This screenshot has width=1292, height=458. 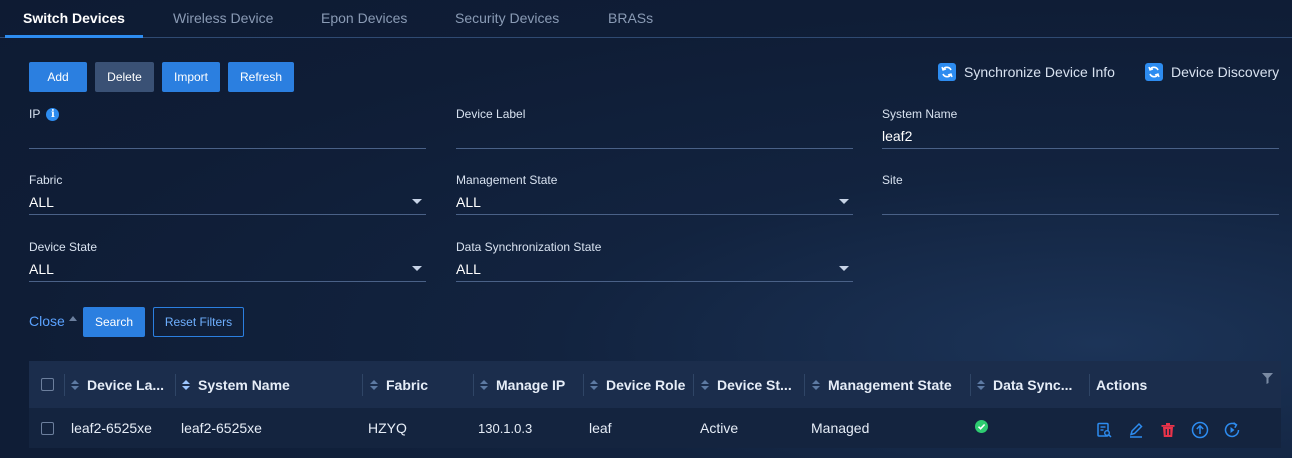 What do you see at coordinates (244, 384) in the screenshot?
I see `header-label: System Name` at bounding box center [244, 384].